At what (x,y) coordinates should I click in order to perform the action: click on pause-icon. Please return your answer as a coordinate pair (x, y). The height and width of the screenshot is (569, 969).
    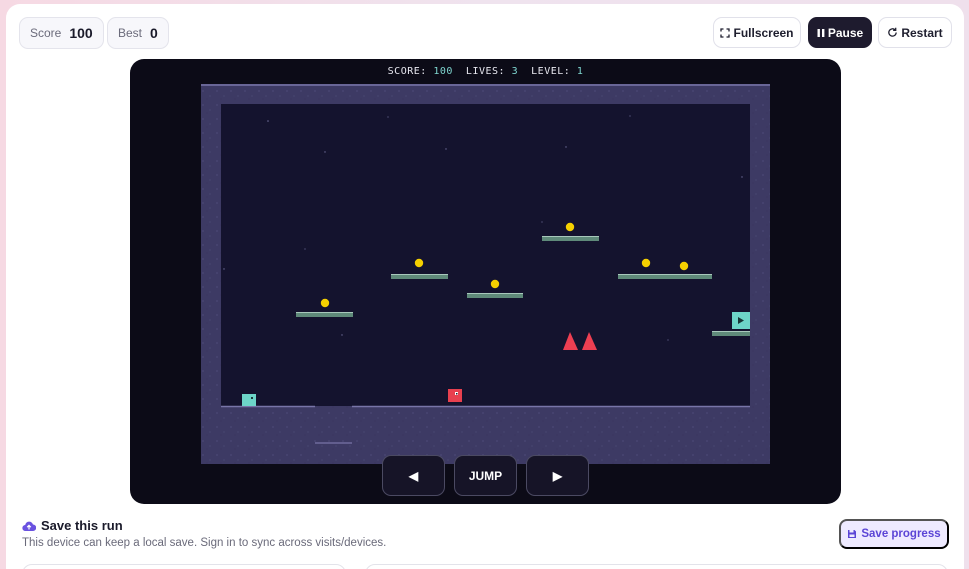
    Looking at the image, I should click on (821, 32).